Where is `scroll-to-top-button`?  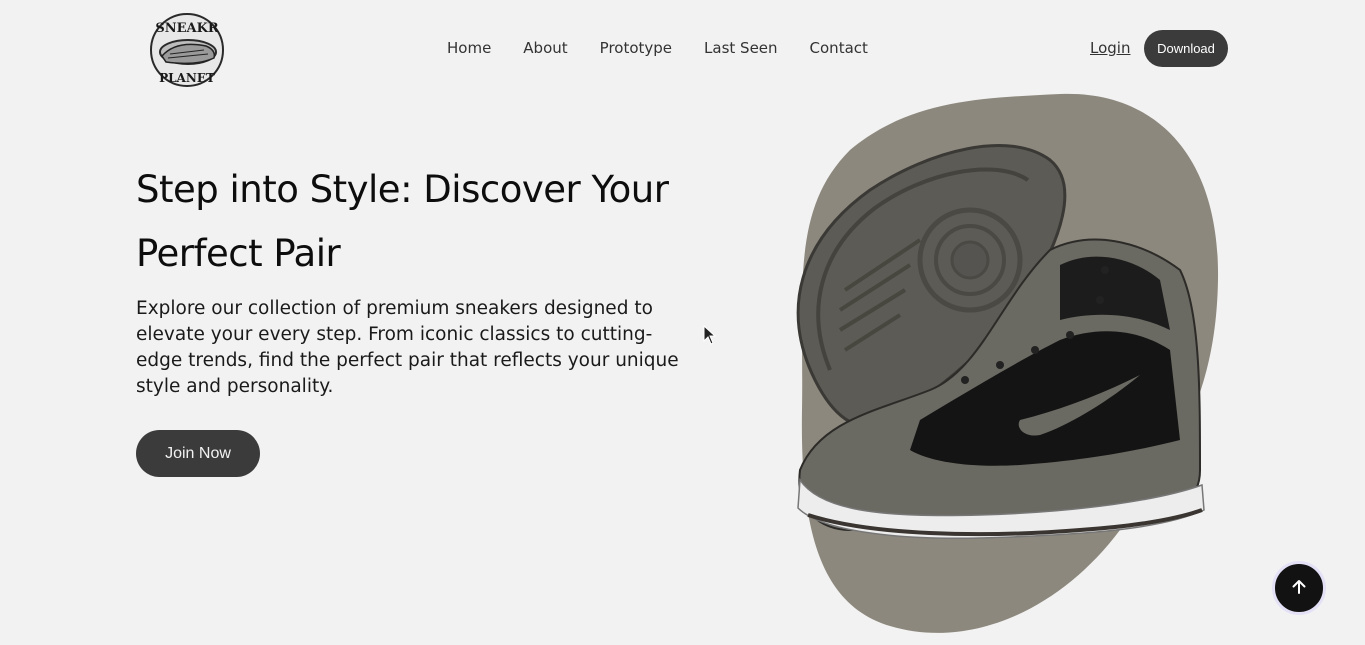 scroll-to-top-button is located at coordinates (1299, 588).